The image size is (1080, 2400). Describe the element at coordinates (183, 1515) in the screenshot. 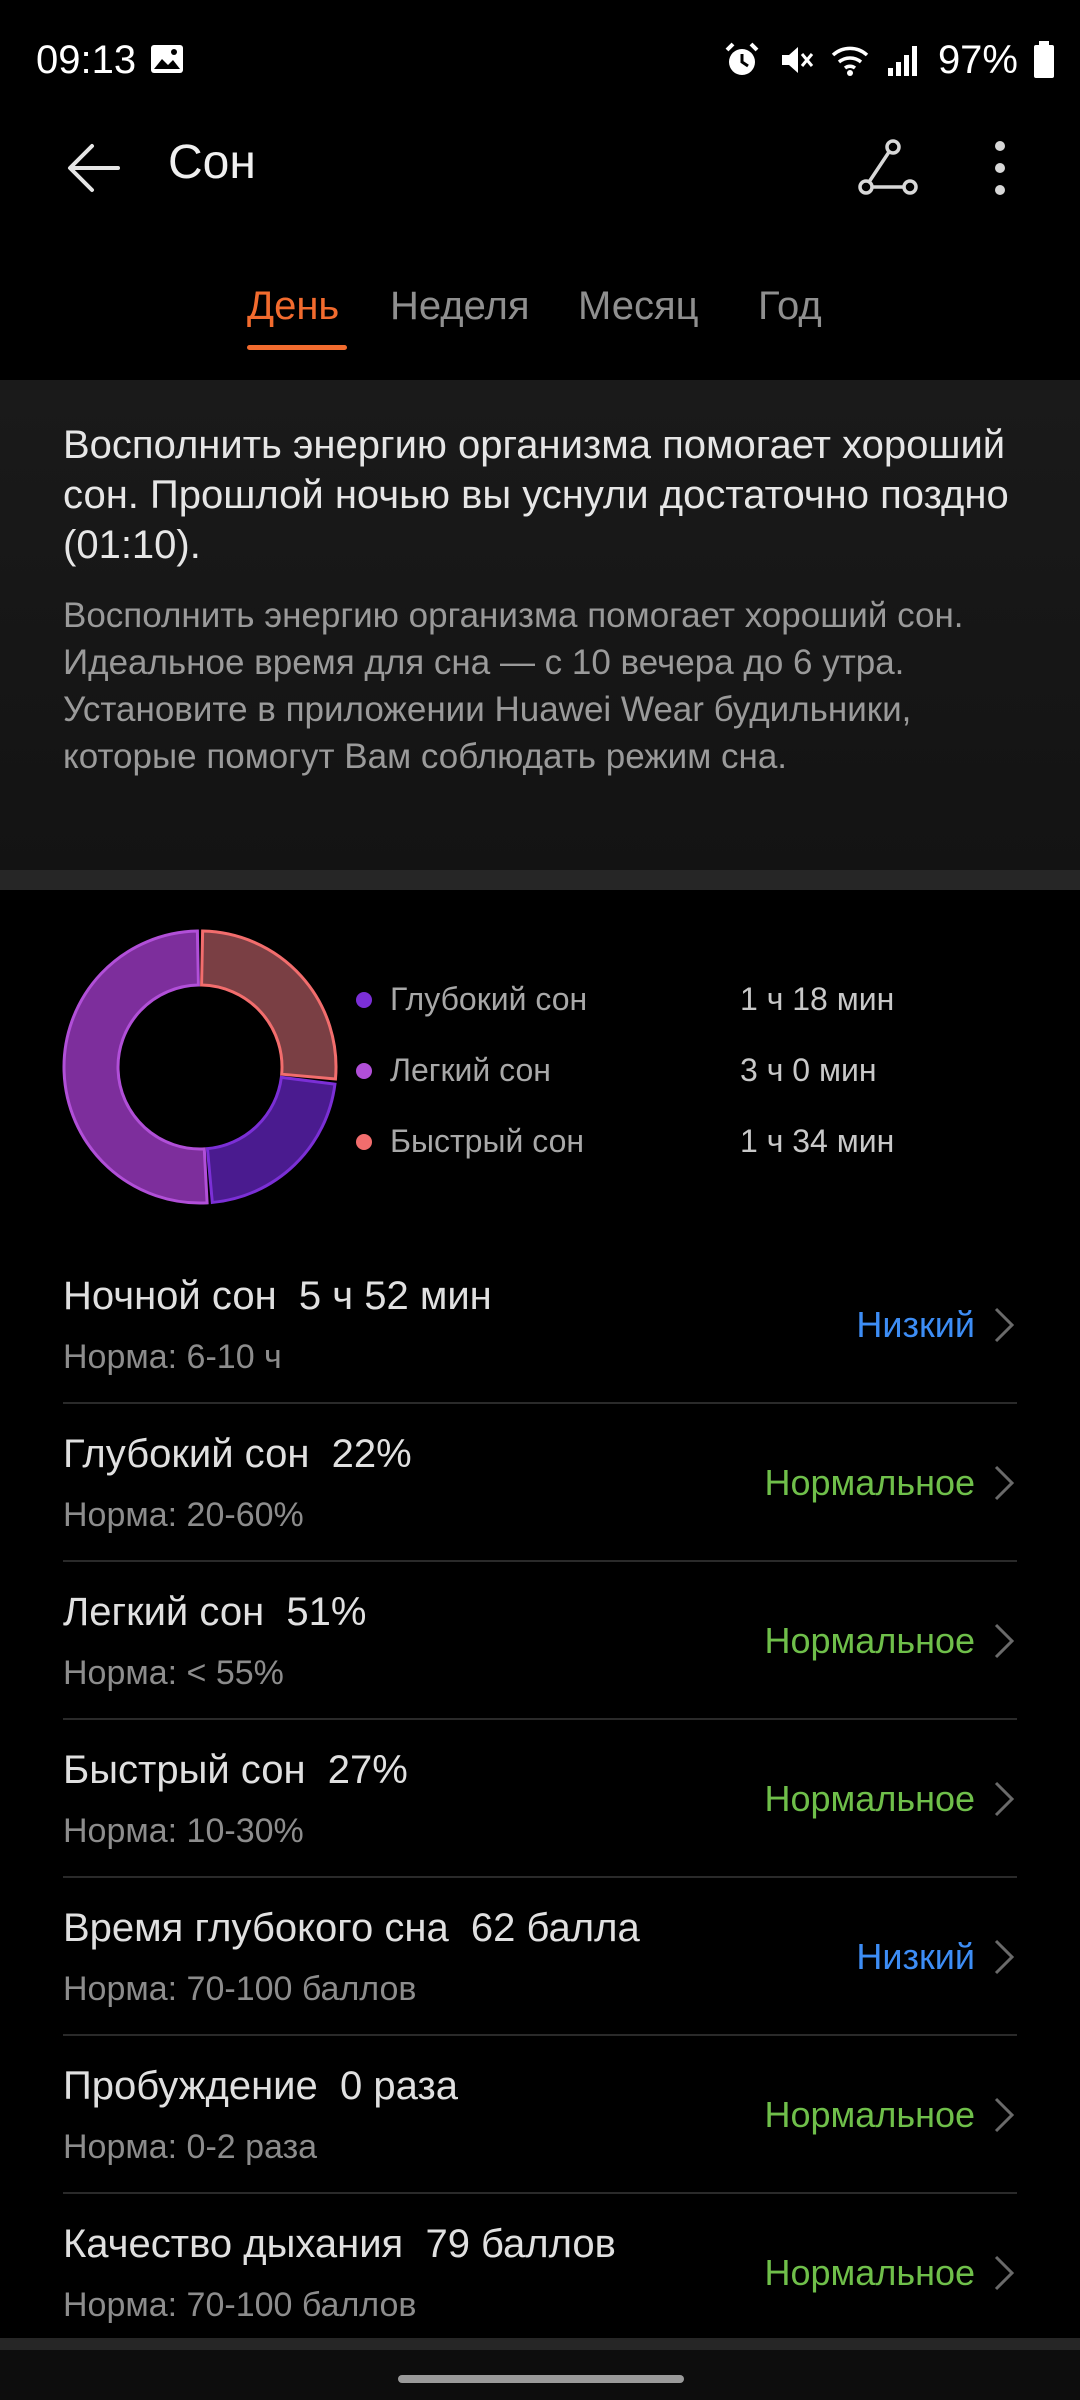

I see `metric-norm: Норма: 20-60%` at that location.